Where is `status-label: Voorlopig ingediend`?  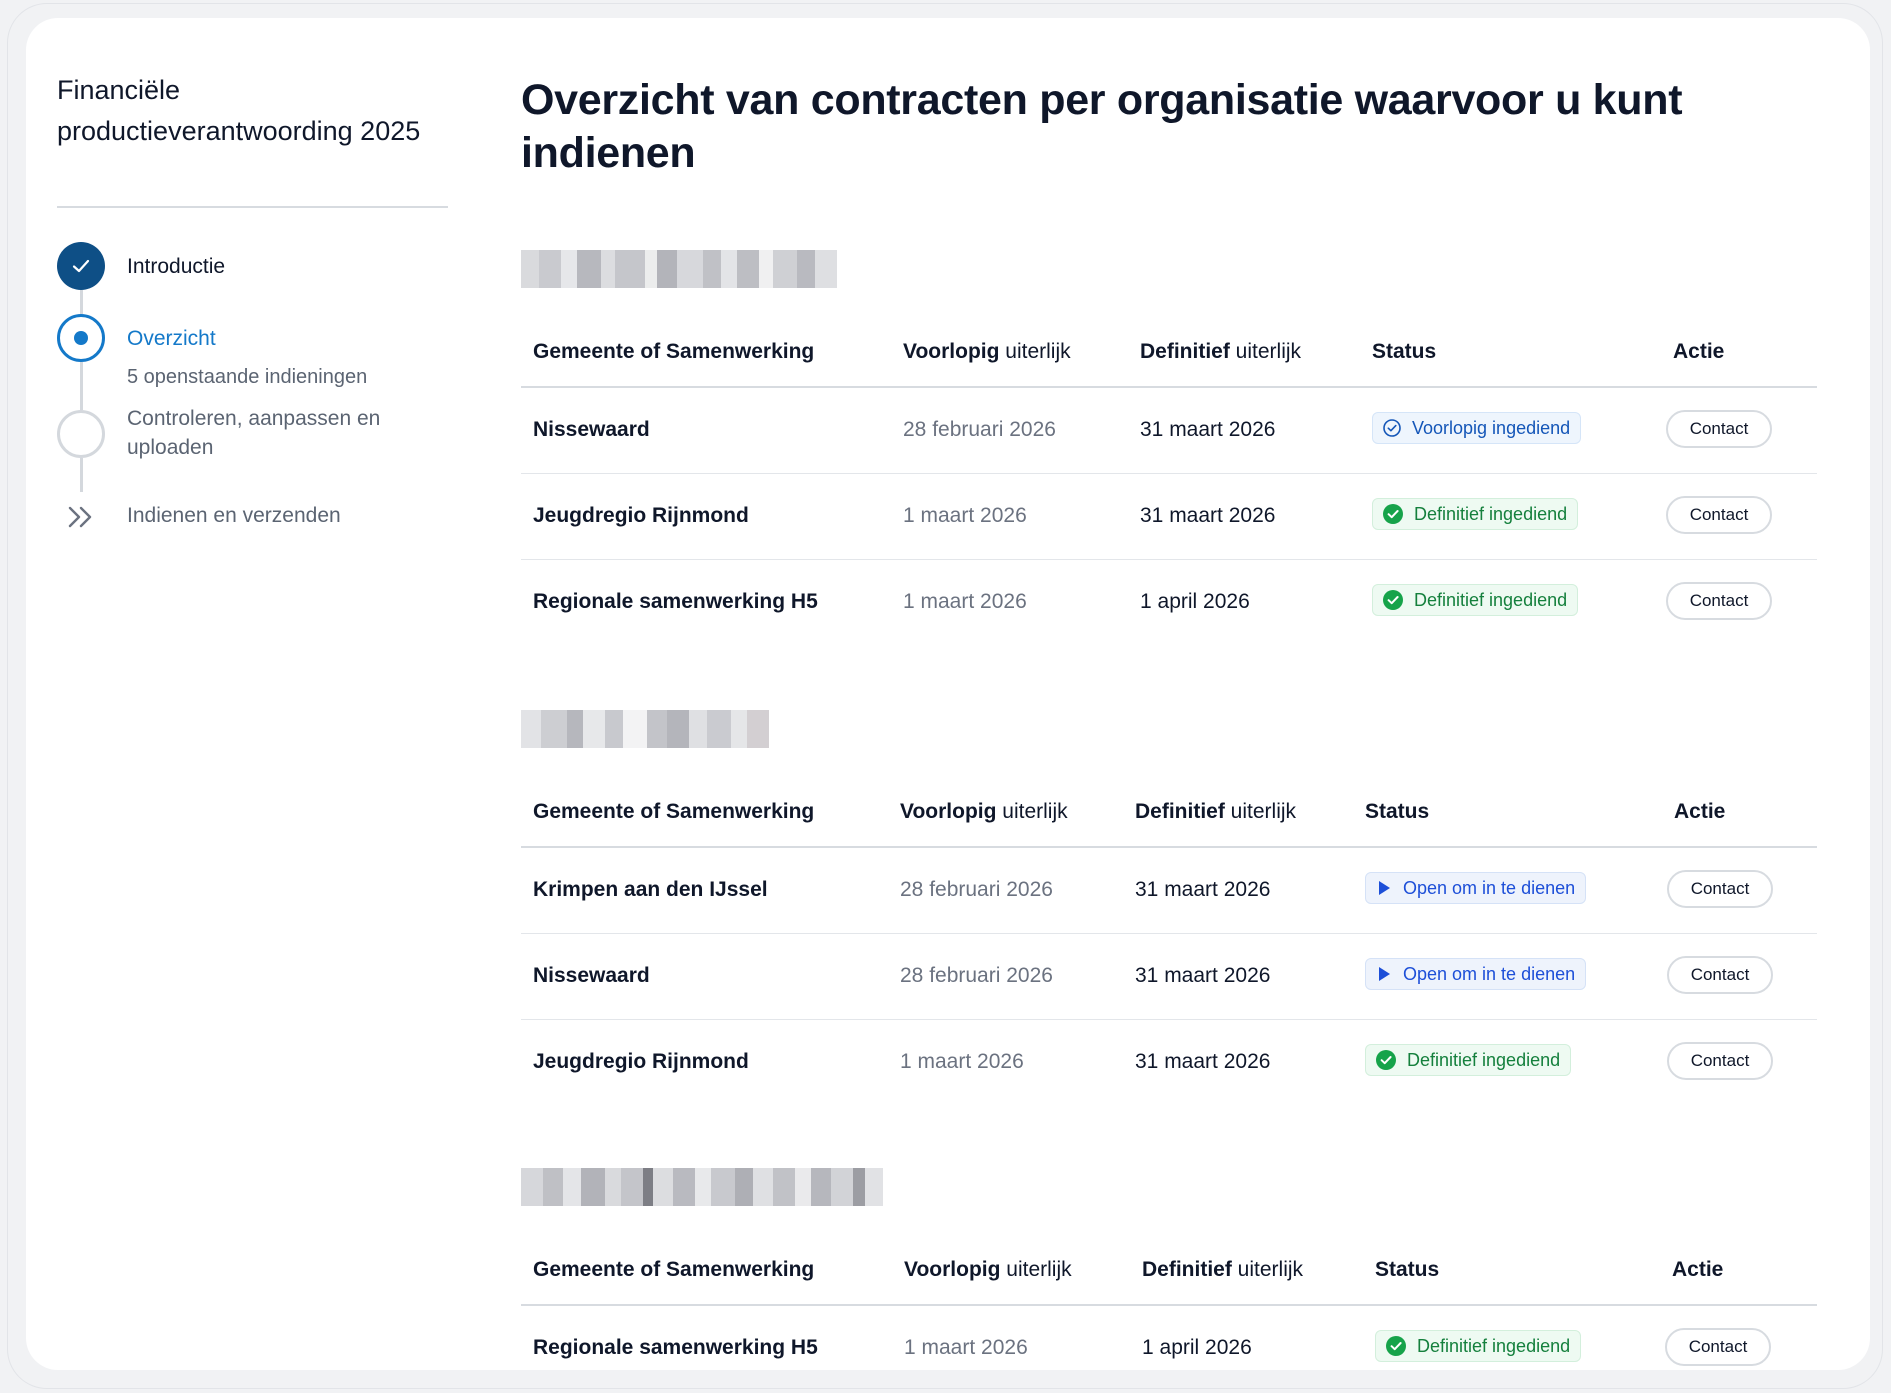
status-label: Voorlopig ingediend is located at coordinates (1491, 427).